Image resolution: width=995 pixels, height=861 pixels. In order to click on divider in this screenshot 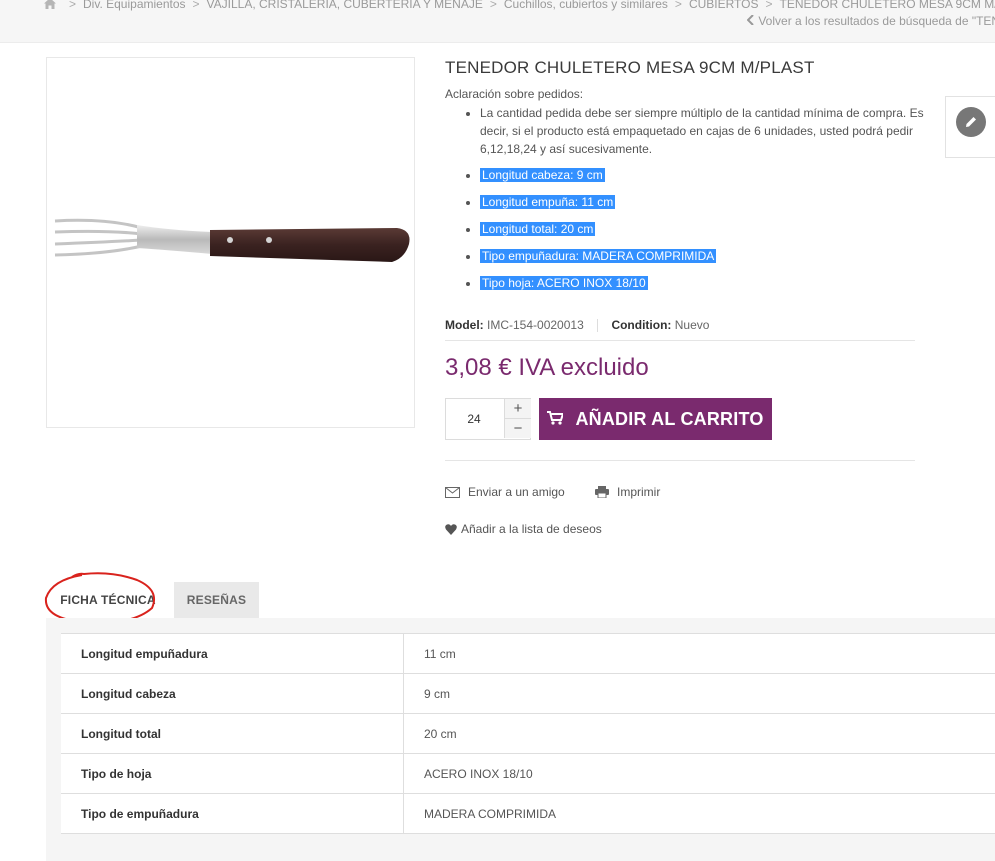, I will do `click(680, 460)`.